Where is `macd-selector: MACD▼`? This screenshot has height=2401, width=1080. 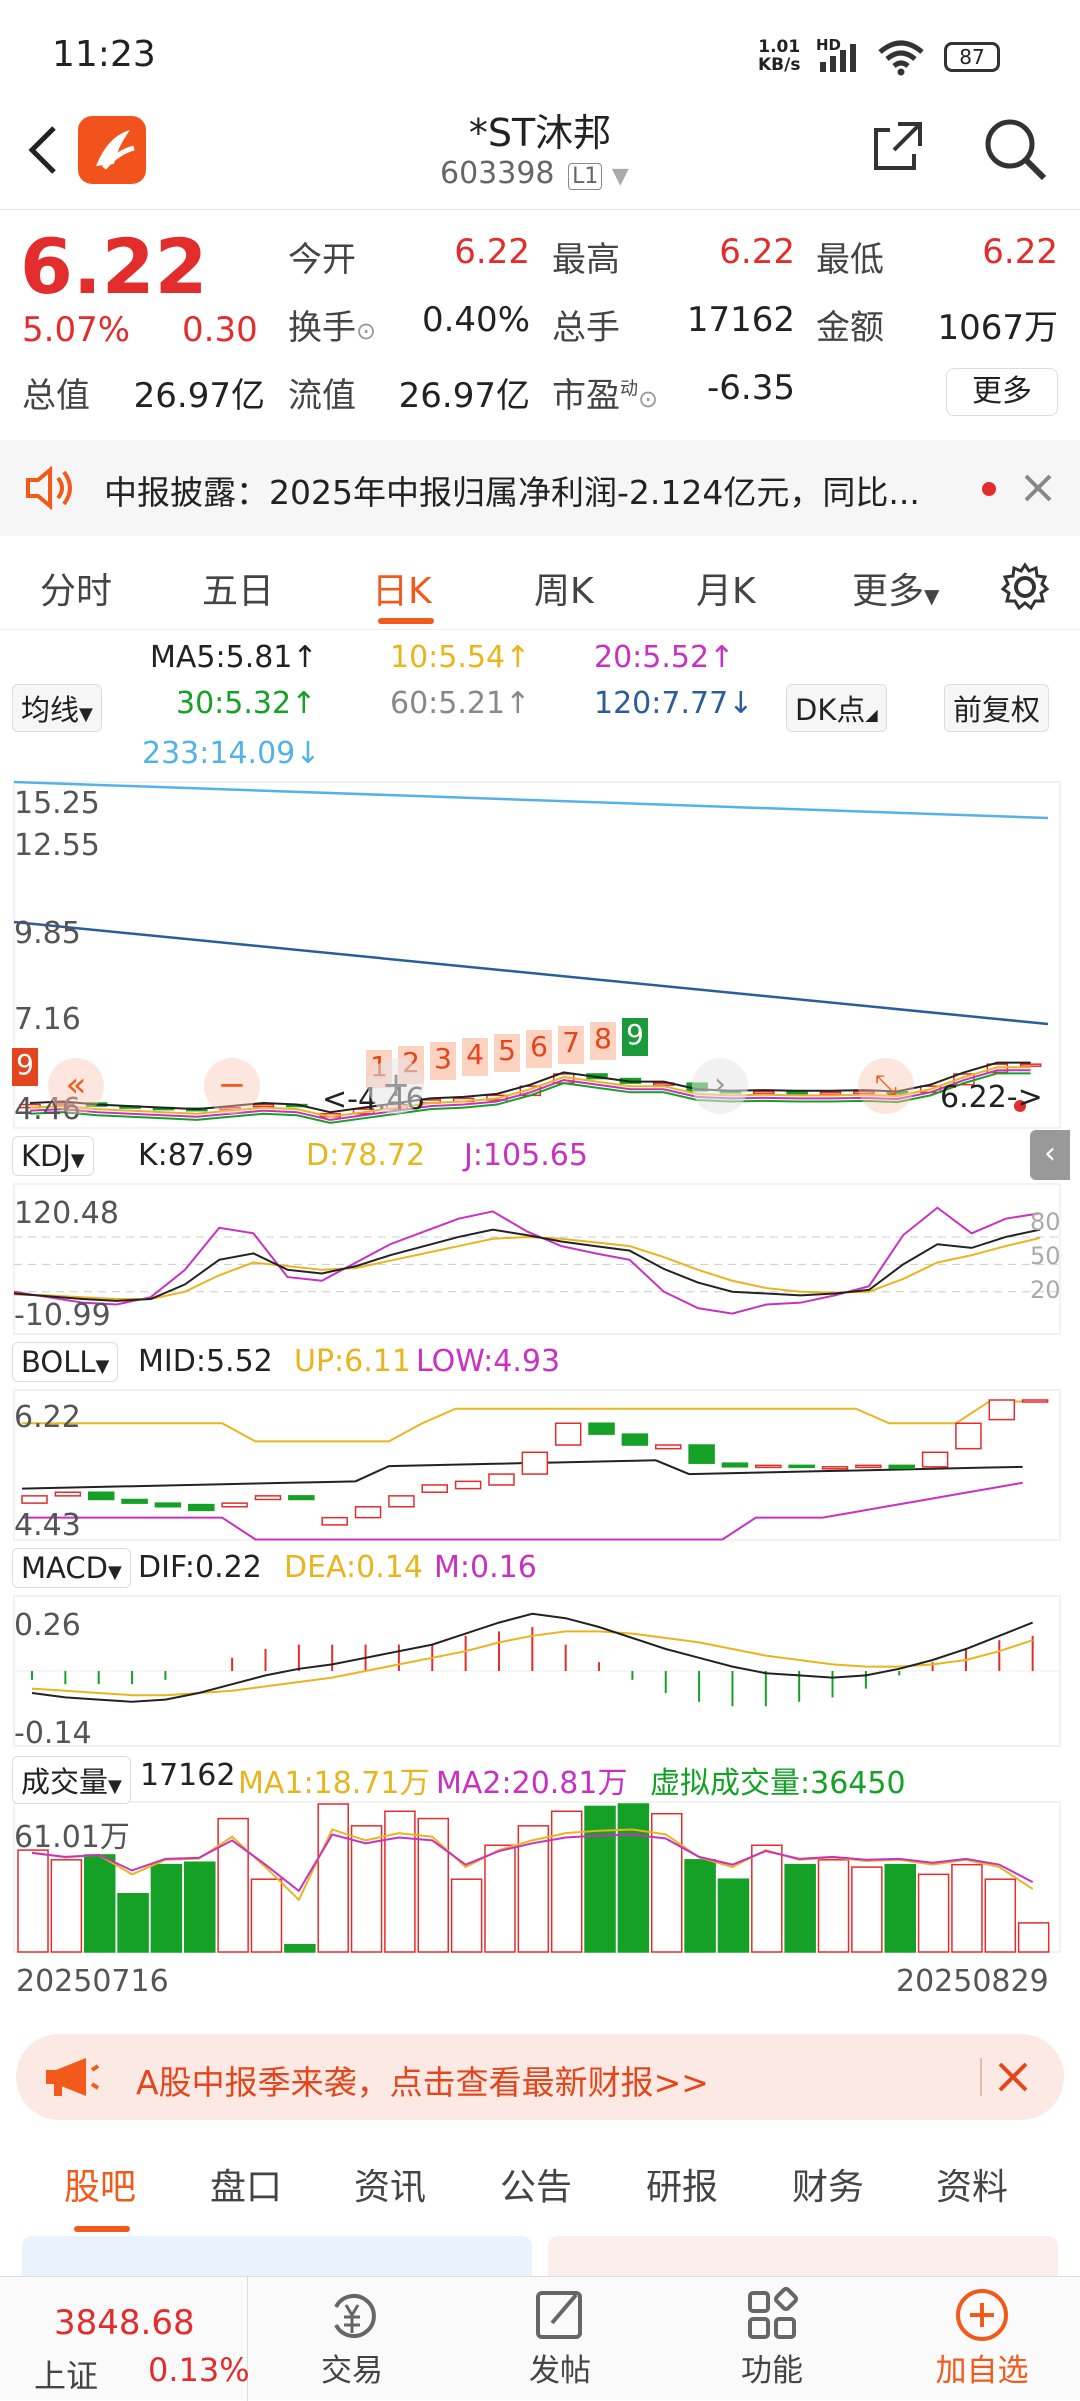
macd-selector: MACD▼ is located at coordinates (71, 1568).